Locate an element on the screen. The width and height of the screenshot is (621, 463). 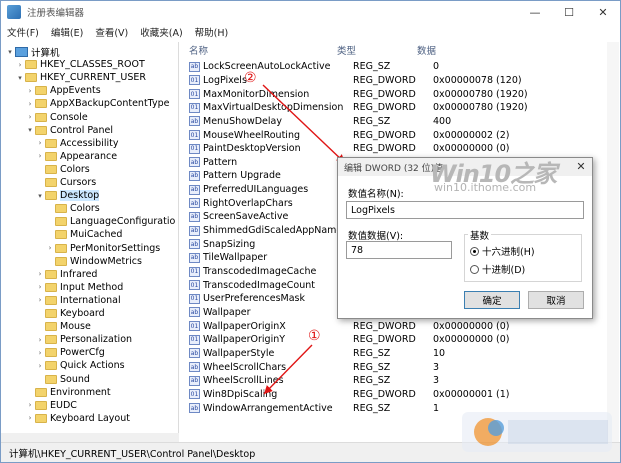
dec-radio-option: 十进制(D) is located at coordinates (497, 269).